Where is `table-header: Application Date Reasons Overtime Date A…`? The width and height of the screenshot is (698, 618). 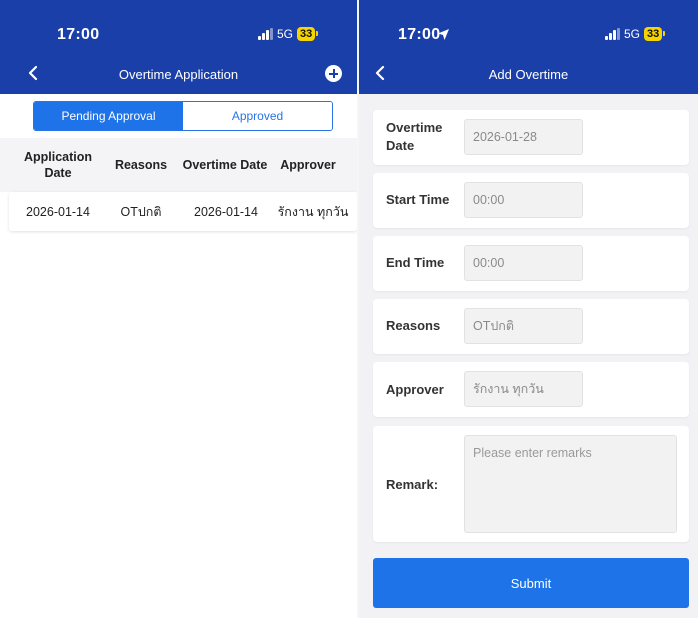
table-header: Application Date Reasons Overtime Date A… is located at coordinates (178, 165).